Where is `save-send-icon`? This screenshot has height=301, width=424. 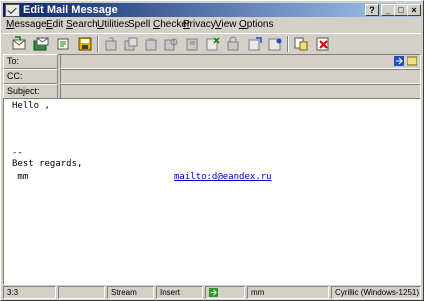
save-send-icon is located at coordinates (41, 44).